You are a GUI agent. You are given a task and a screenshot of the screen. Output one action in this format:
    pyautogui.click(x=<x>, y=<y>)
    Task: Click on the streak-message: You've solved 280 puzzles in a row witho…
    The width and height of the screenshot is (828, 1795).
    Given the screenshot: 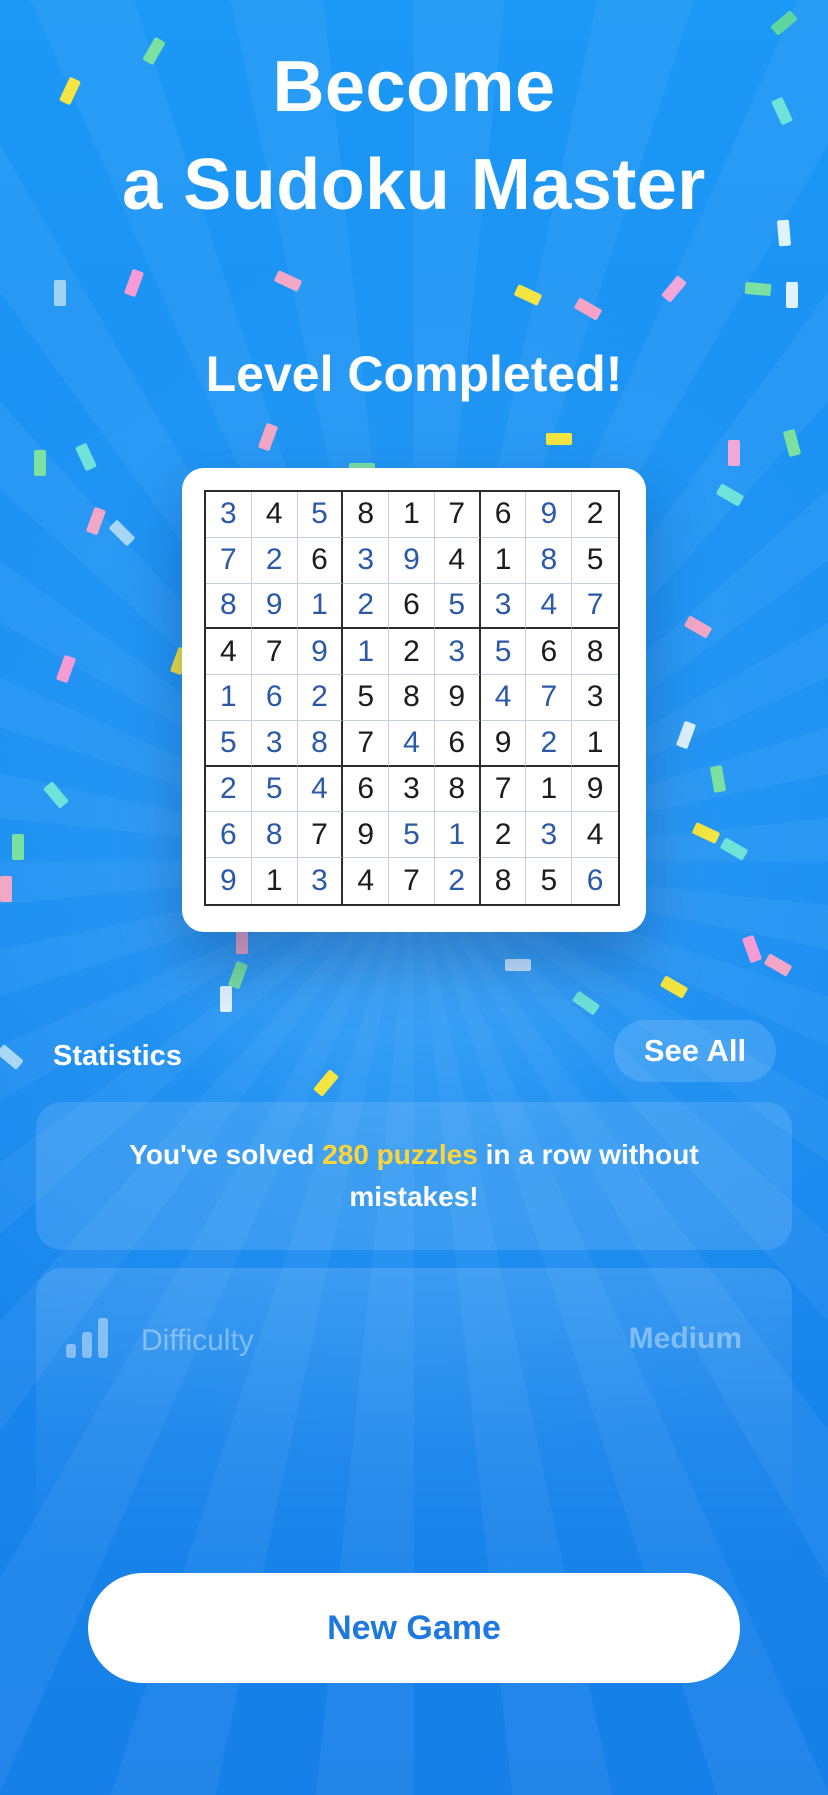 What is the action you would take?
    pyautogui.click(x=414, y=1176)
    